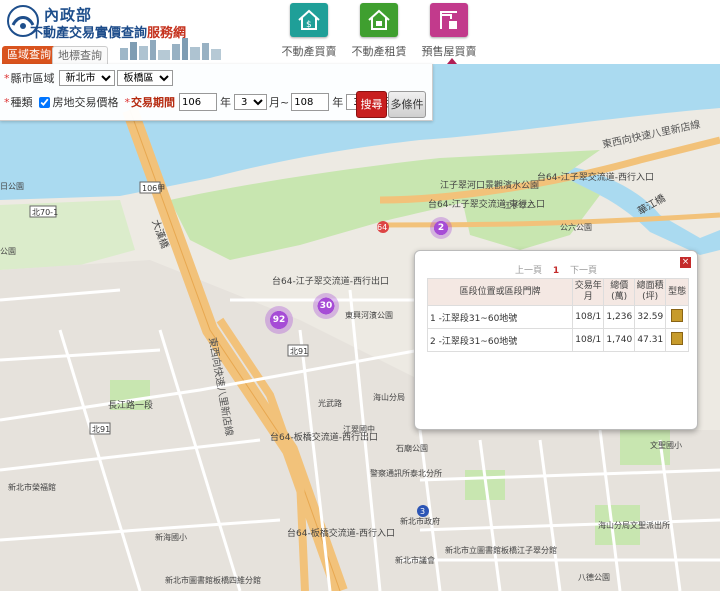  I want to click on table-row: 1 -江翠段31~60地號 108/1 1,236 32.59, so click(557, 317).